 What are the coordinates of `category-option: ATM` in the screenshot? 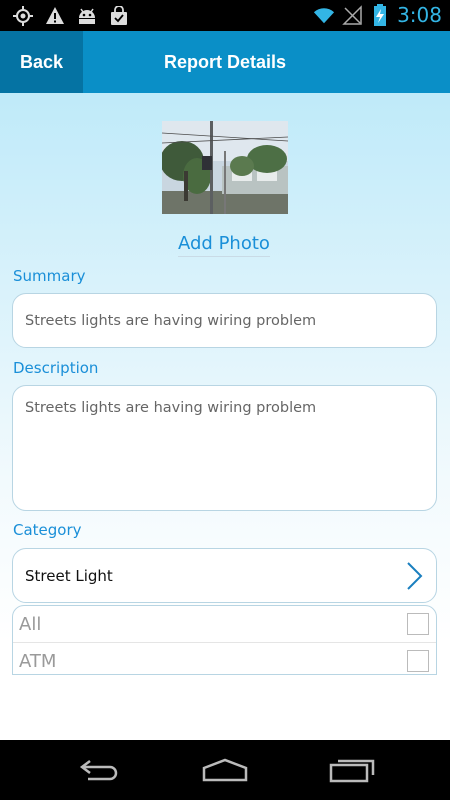 It's located at (224, 658).